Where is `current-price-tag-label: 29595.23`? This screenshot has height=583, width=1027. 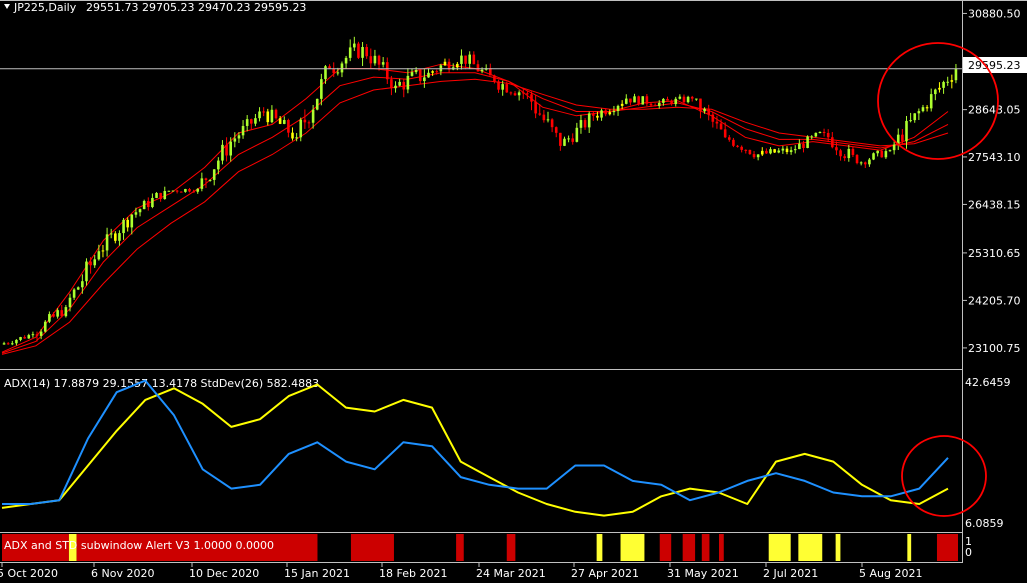
current-price-tag-label: 29595.23 is located at coordinates (994, 65).